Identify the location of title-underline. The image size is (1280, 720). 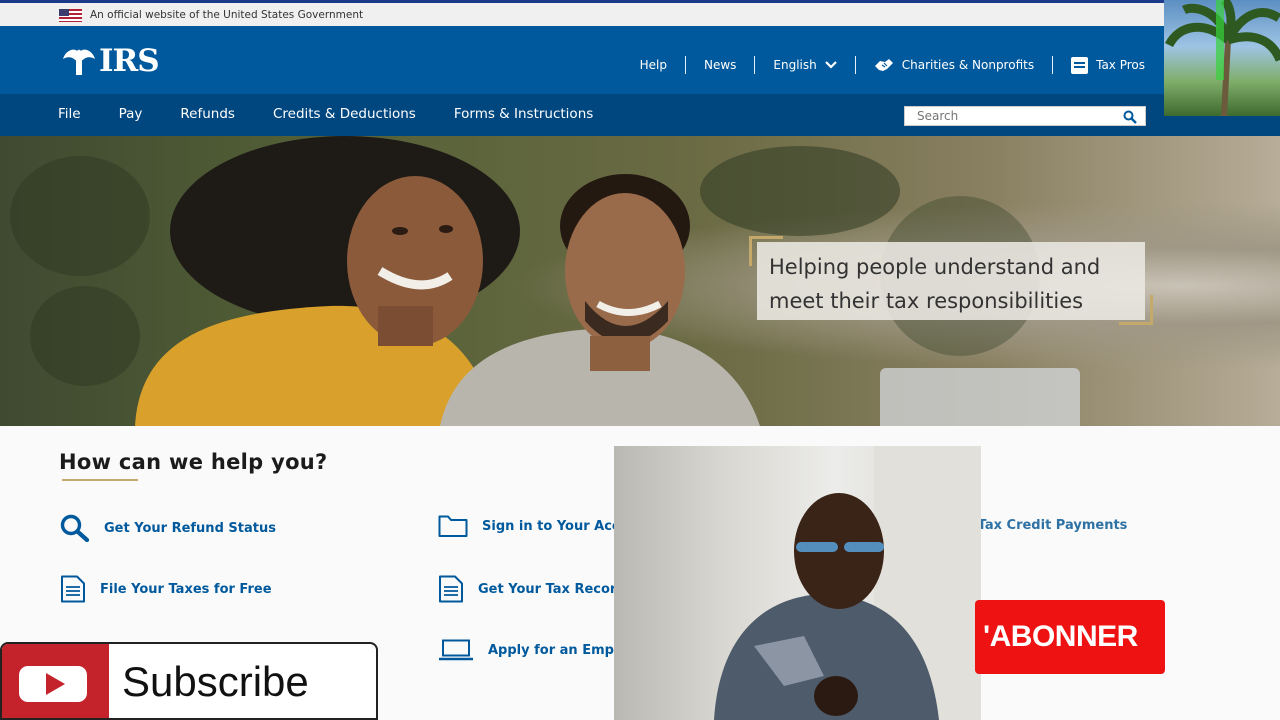
(100, 480).